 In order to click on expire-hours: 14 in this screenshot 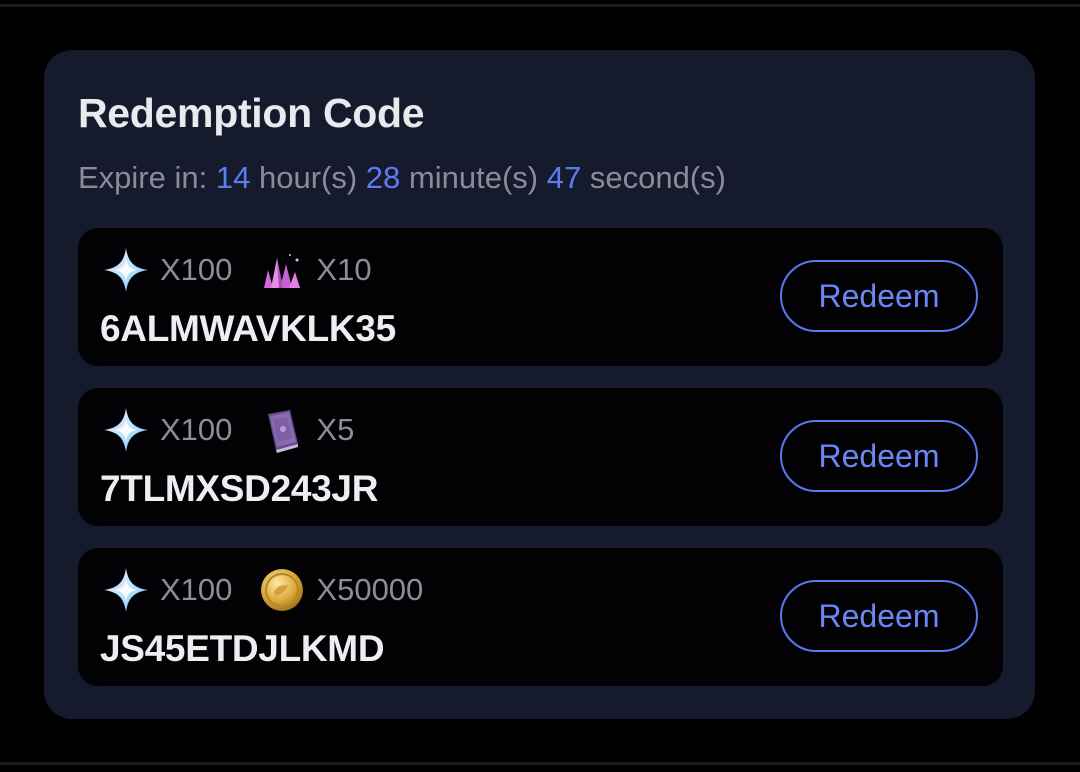, I will do `click(233, 177)`.